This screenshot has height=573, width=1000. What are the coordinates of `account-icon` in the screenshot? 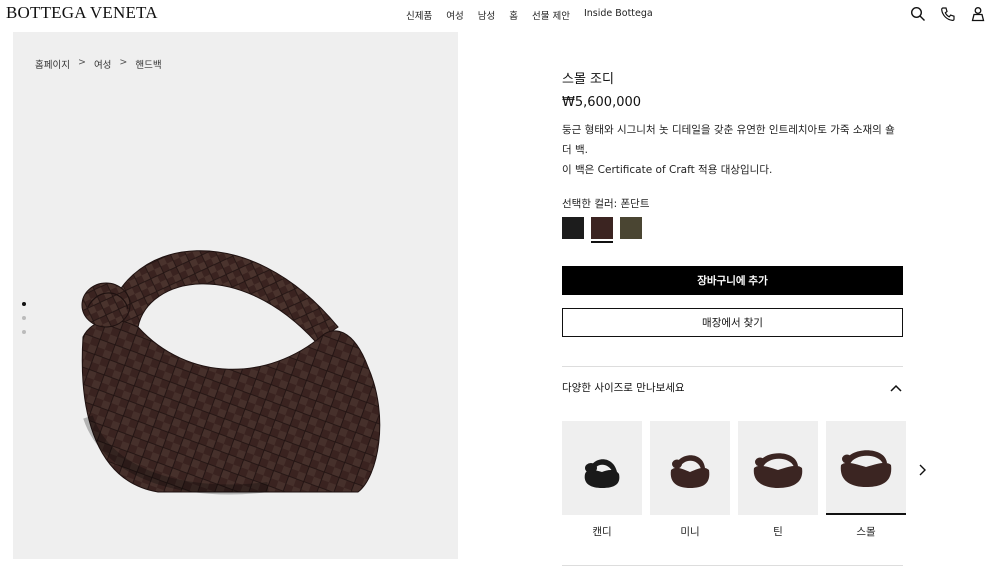 It's located at (978, 14).